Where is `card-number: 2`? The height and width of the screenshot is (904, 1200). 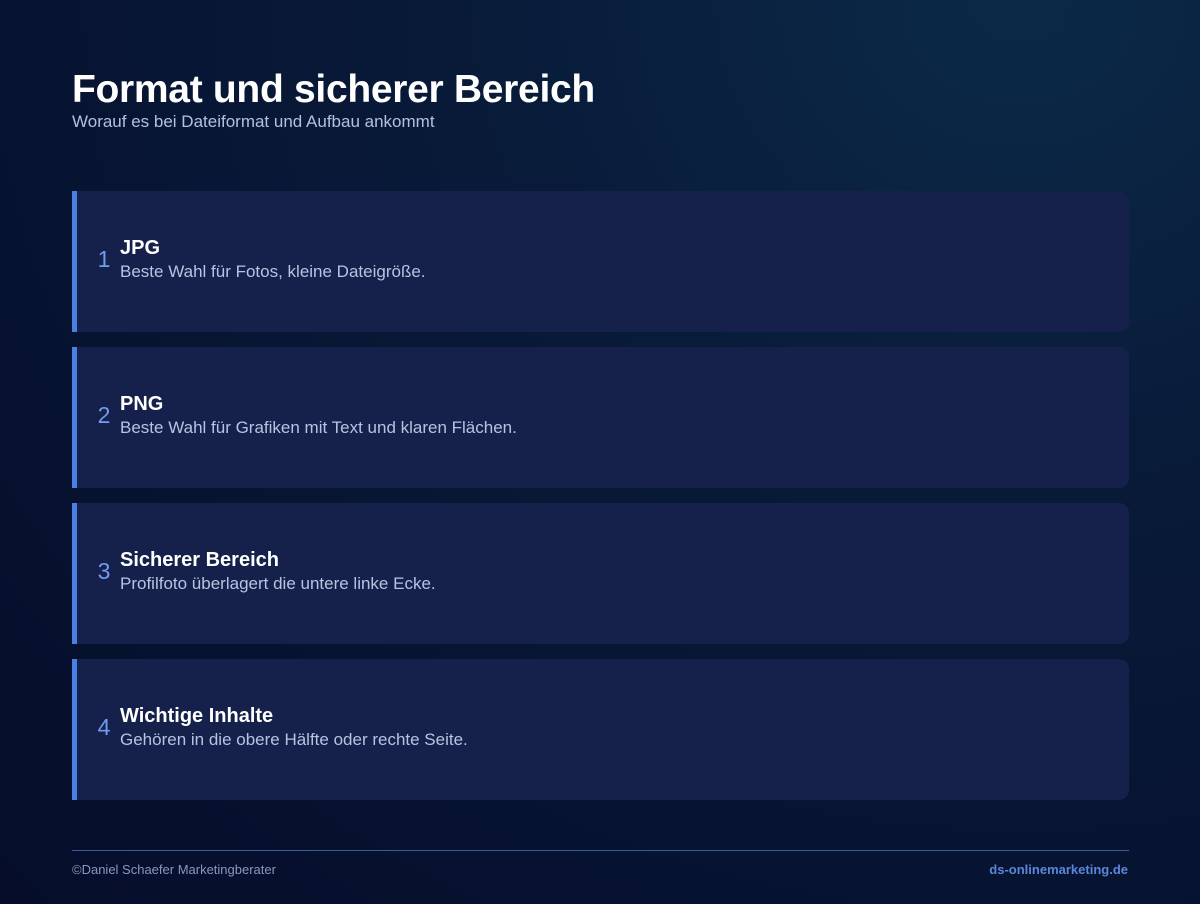
card-number: 2 is located at coordinates (104, 415).